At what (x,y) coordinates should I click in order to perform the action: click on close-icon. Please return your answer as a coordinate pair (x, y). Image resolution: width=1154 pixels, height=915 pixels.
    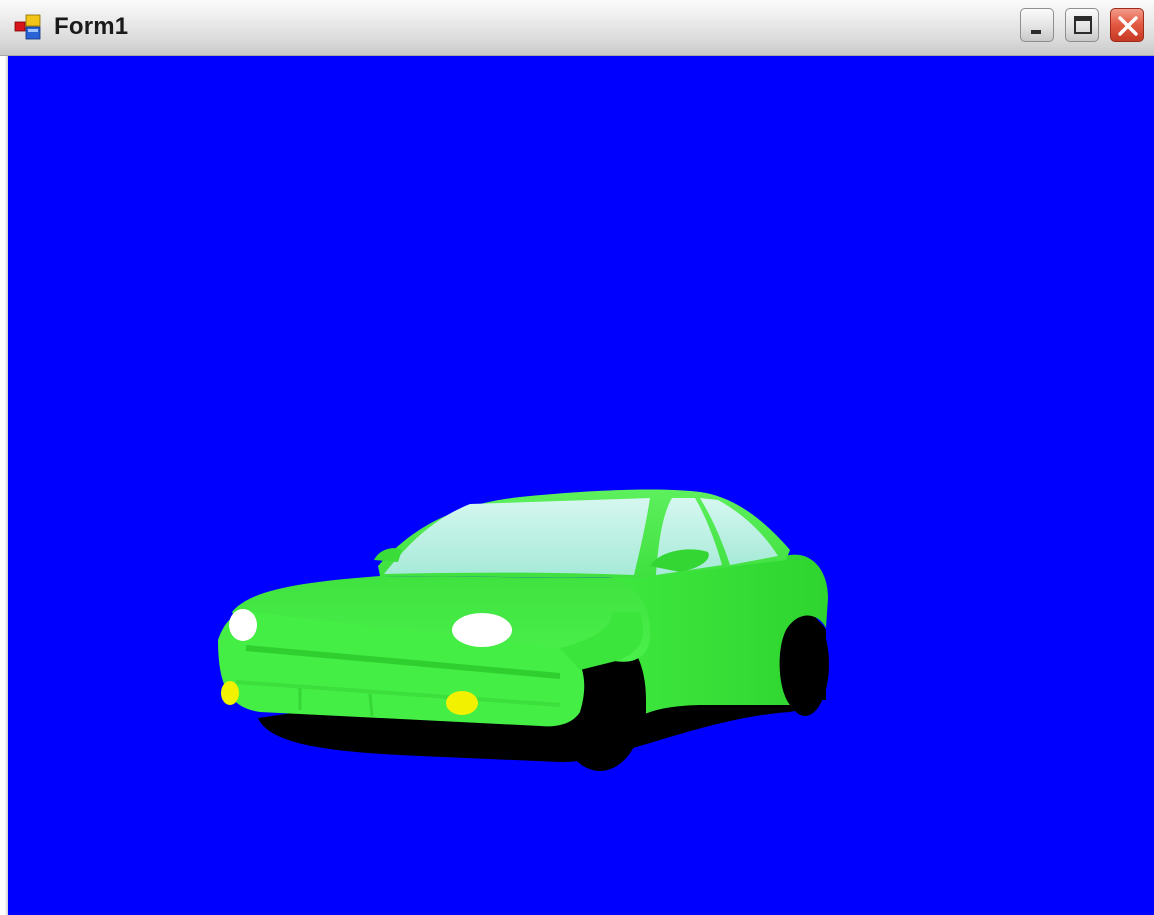
    Looking at the image, I should click on (1128, 26).